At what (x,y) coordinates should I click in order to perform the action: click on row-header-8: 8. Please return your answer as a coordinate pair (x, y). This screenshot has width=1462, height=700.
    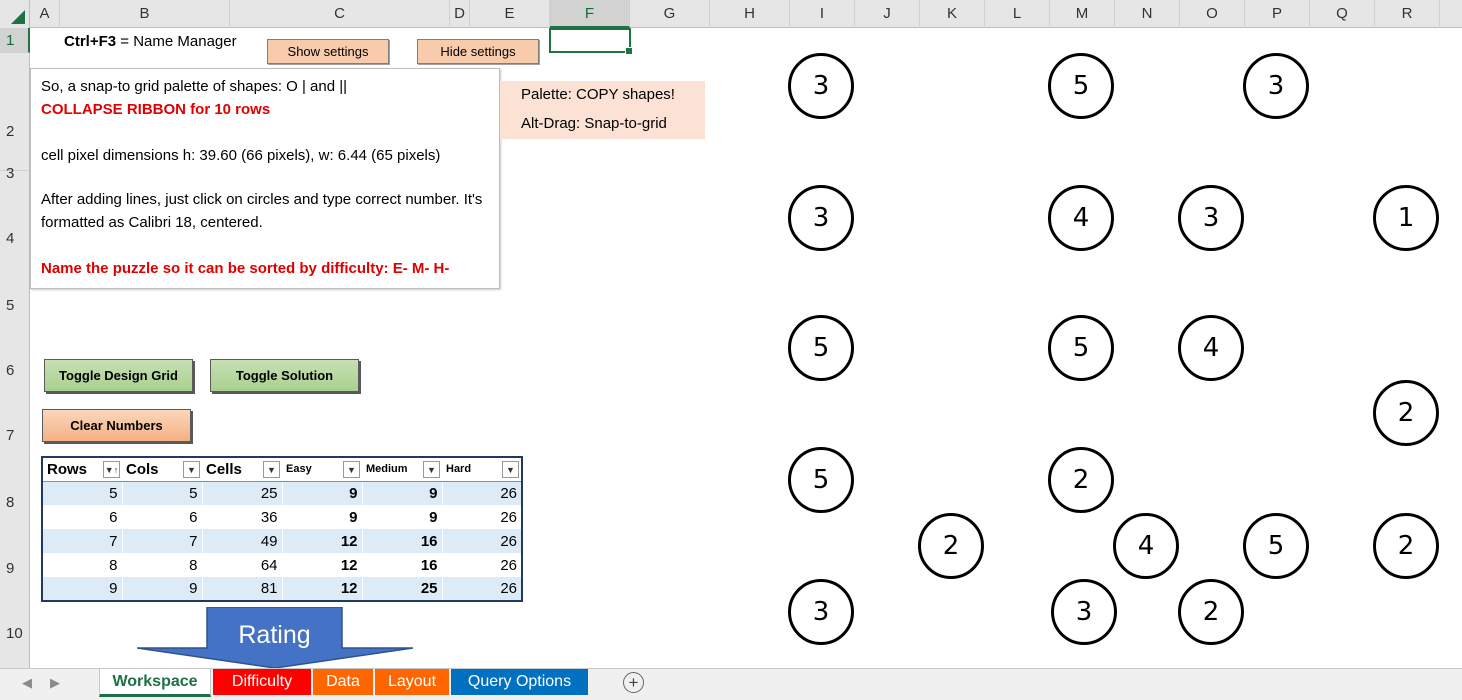
    Looking at the image, I should click on (15, 502).